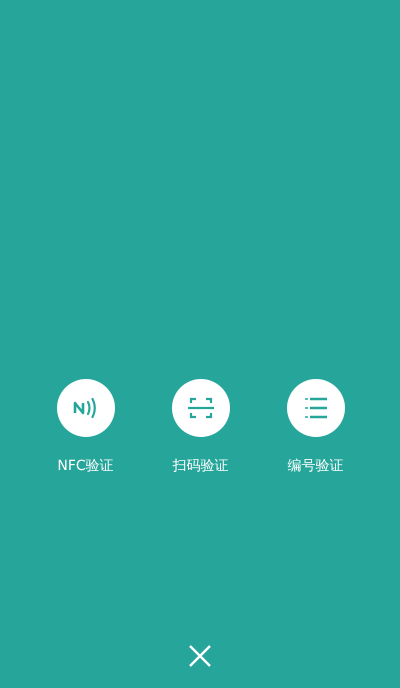 This screenshot has width=400, height=688. Describe the element at coordinates (85, 408) in the screenshot. I see `nfc-icon` at that location.